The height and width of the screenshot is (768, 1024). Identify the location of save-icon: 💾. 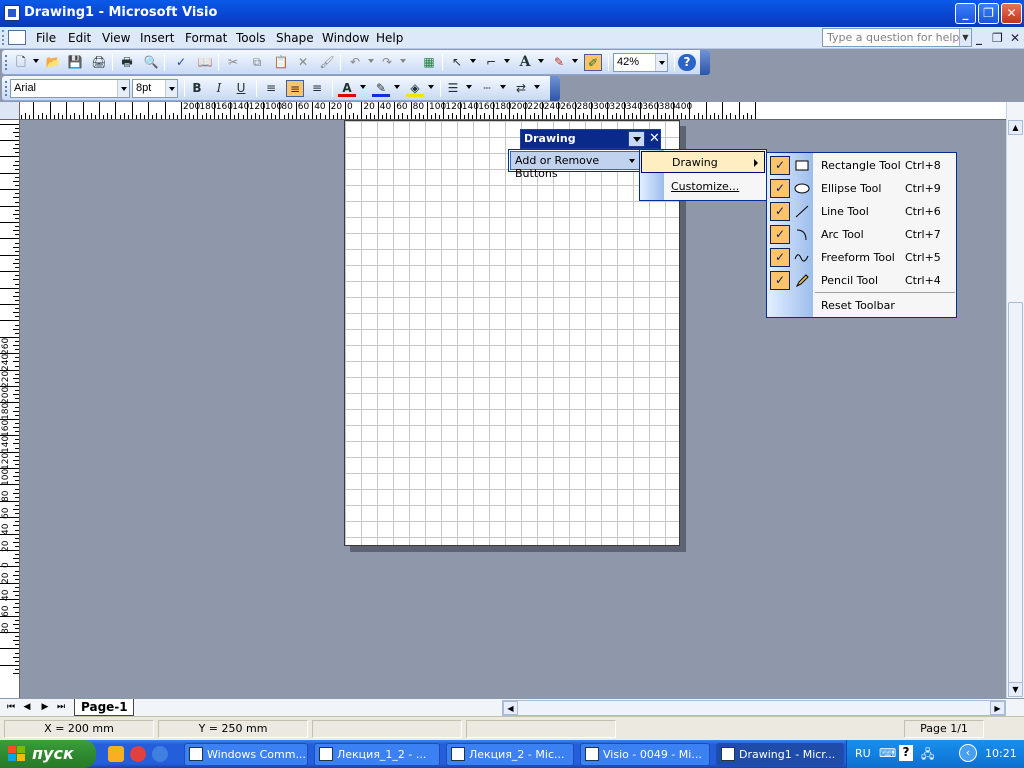
(75, 62).